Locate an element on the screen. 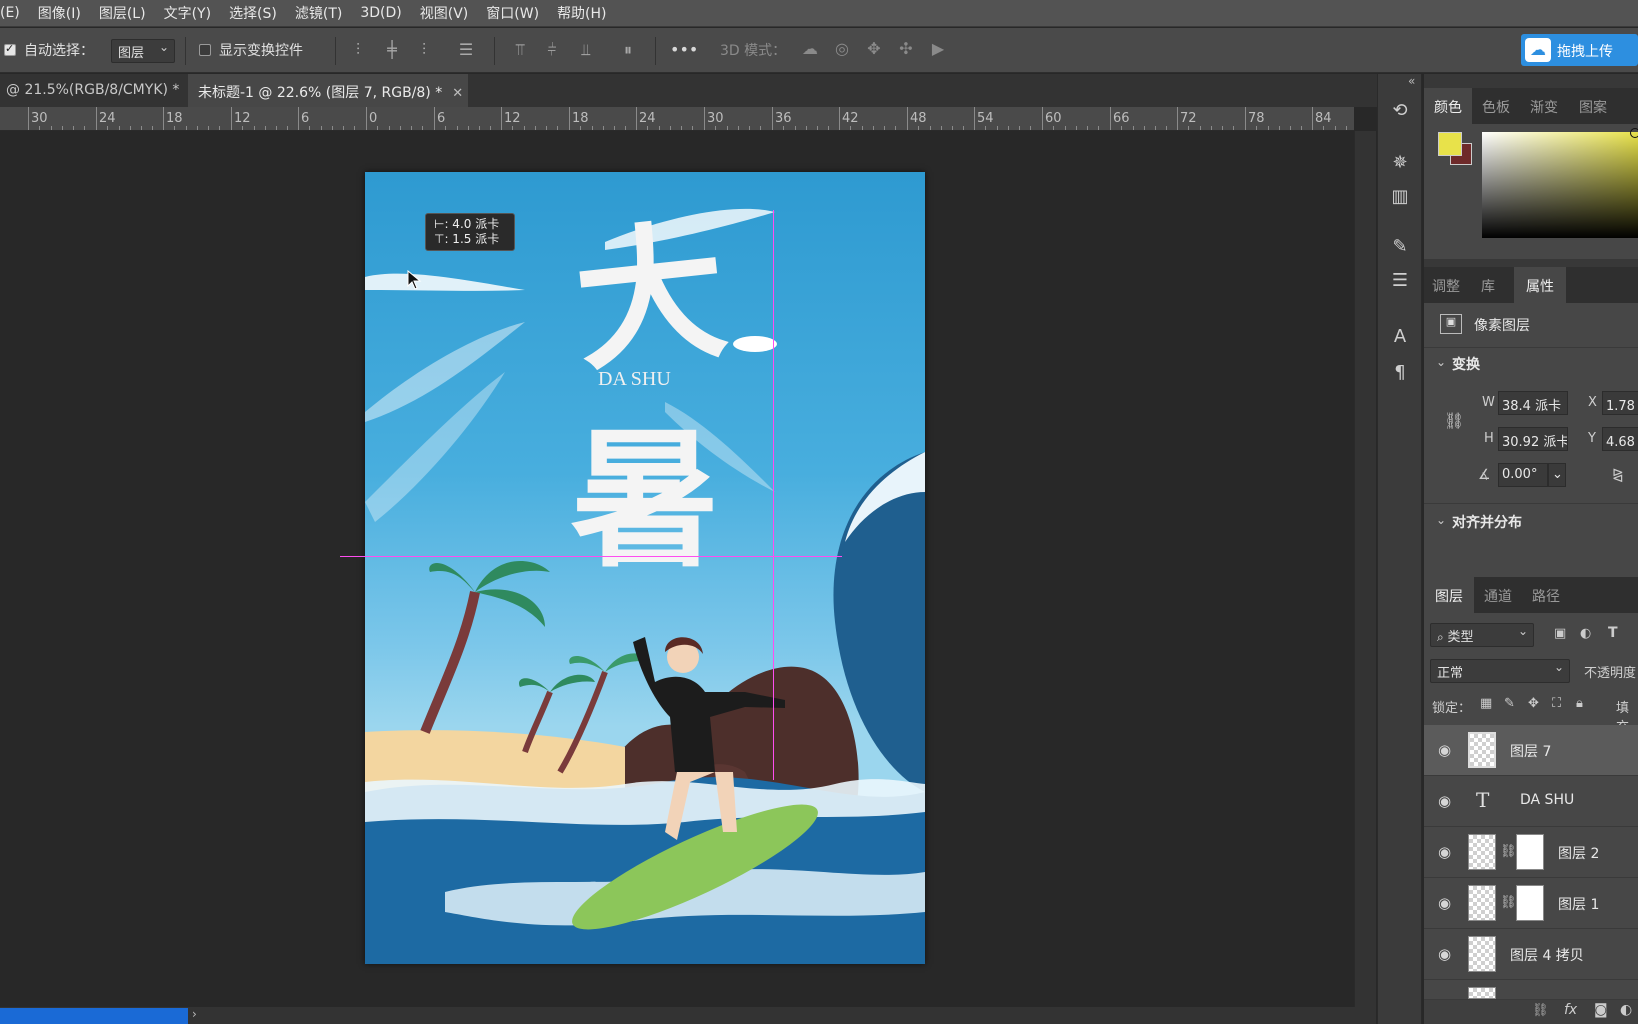  menu-window: 窗口(W) is located at coordinates (512, 13).